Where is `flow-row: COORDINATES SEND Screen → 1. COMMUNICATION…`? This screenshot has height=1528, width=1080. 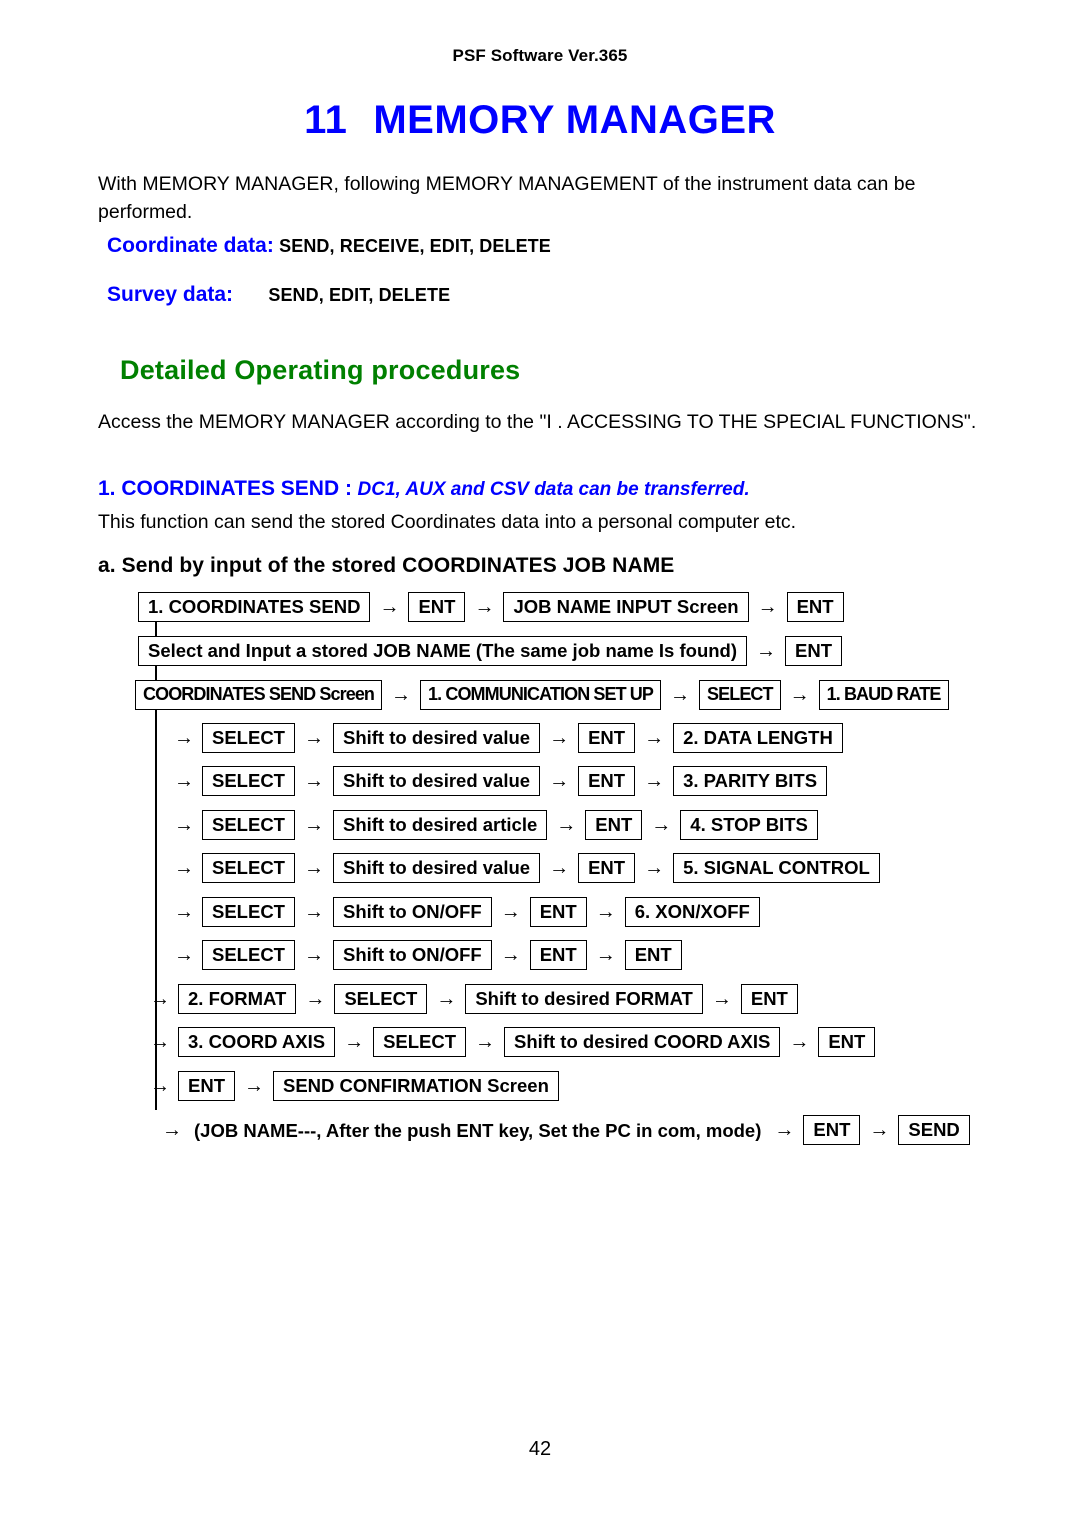 flow-row: COORDINATES SEND Screen → 1. COMMUNICATION… is located at coordinates (542, 695).